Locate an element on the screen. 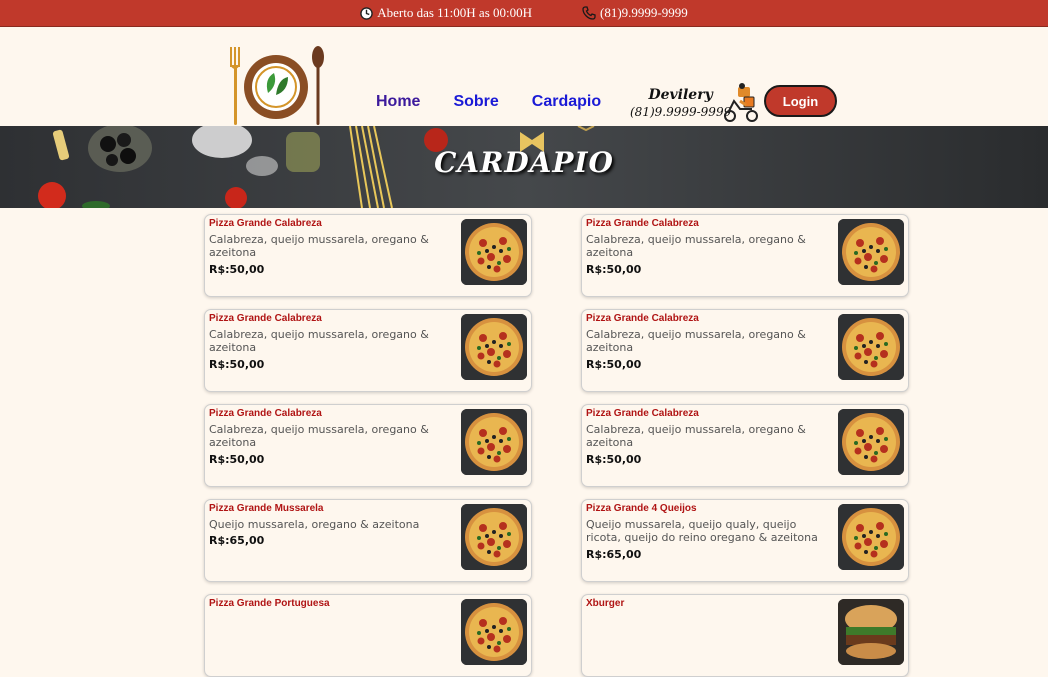 The height and width of the screenshot is (677, 1048). nav-sobre: Sobre is located at coordinates (475, 102).